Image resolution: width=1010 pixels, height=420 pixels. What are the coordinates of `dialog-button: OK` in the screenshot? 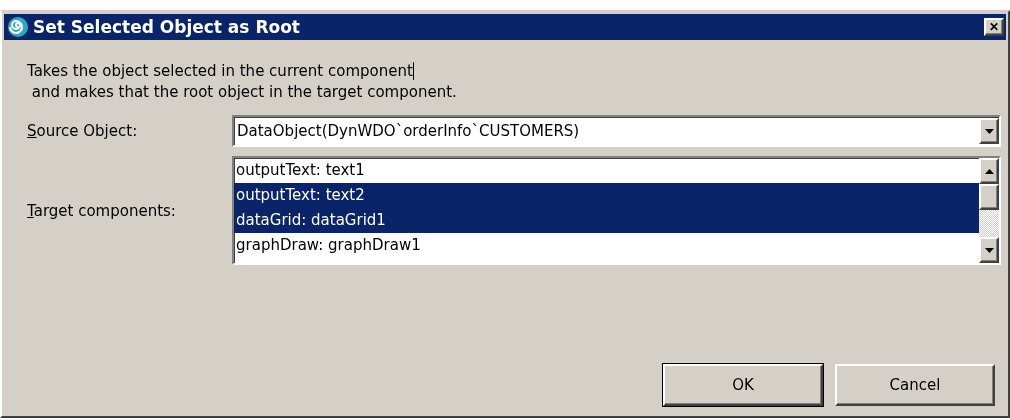 It's located at (743, 385).